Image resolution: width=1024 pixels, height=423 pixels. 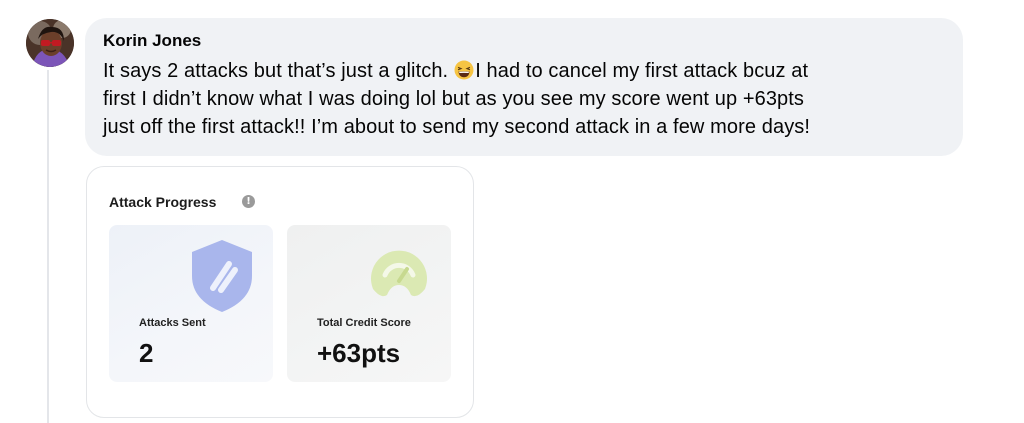 I want to click on avatar-image, so click(x=50, y=43).